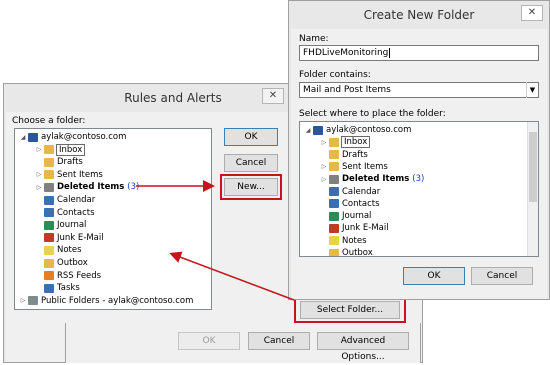 The image size is (550, 365). I want to click on rules-tree-item: ◢ aylak@contoso.com, so click(73, 137).